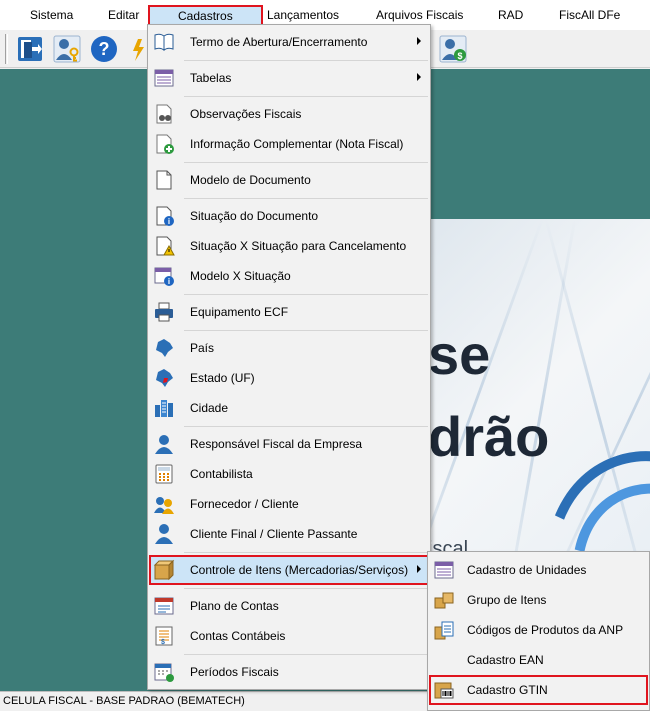  Describe the element at coordinates (240, 276) in the screenshot. I see `menu-item-label: Modelo X Situação` at that location.